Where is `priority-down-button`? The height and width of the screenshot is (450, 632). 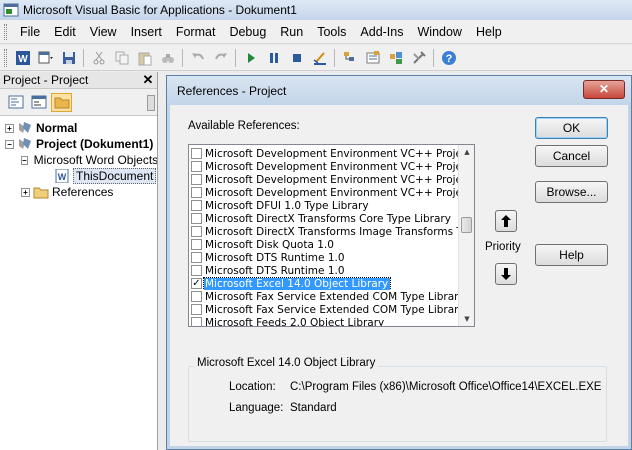 priority-down-button is located at coordinates (506, 274).